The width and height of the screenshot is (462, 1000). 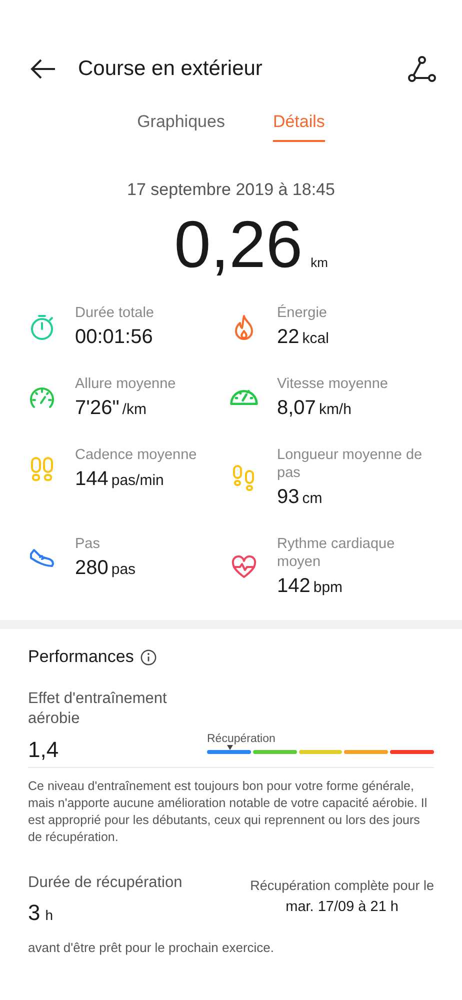 What do you see at coordinates (314, 408) in the screenshot?
I see `stat-value: 8,07 km/h` at bounding box center [314, 408].